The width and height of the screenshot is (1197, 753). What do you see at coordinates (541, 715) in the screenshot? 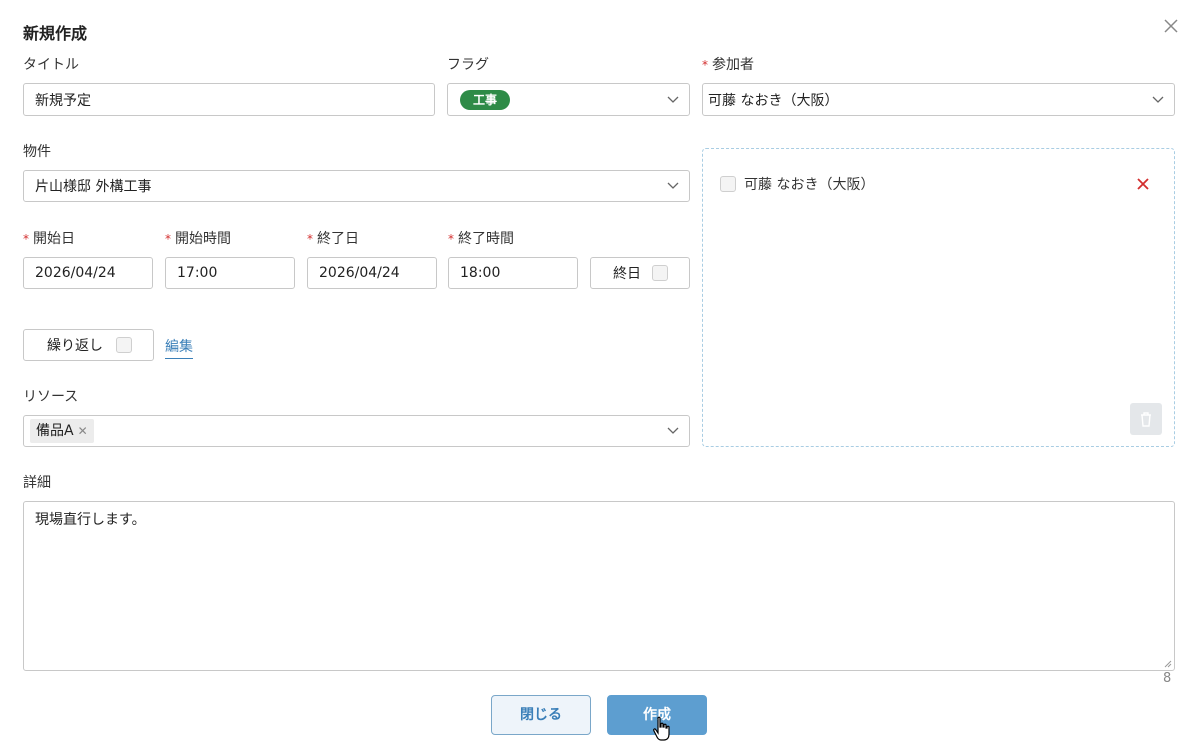
I see `close-button: 閉じる` at bounding box center [541, 715].